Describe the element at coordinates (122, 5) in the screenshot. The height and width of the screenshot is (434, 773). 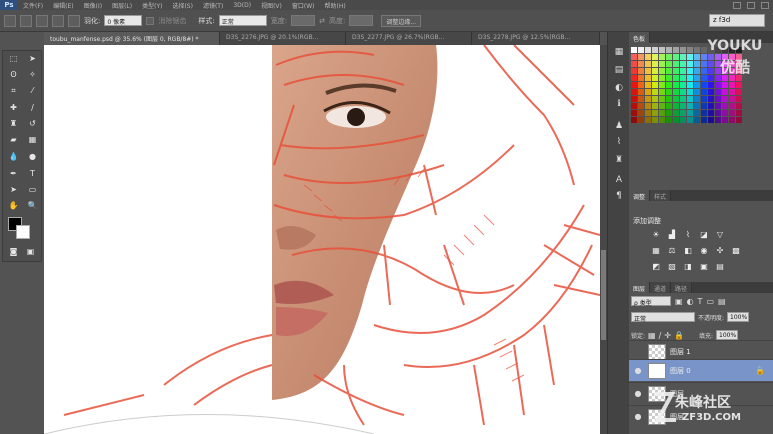
I see `menu-layer: 图层(L)` at that location.